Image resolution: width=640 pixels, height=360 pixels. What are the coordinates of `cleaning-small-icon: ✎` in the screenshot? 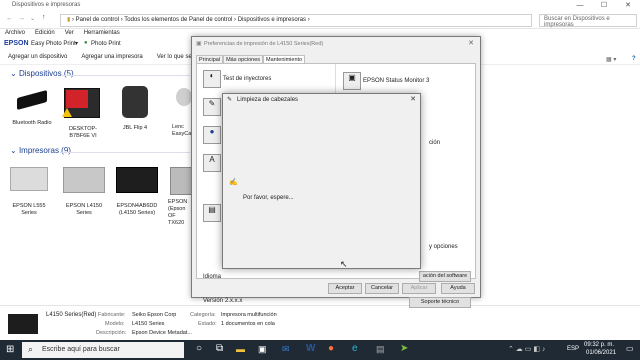 It's located at (230, 100).